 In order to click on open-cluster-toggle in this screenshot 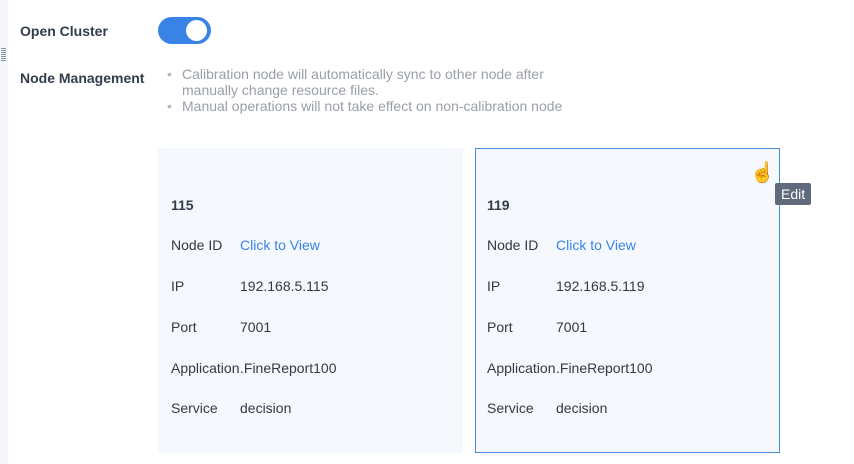, I will do `click(184, 30)`.